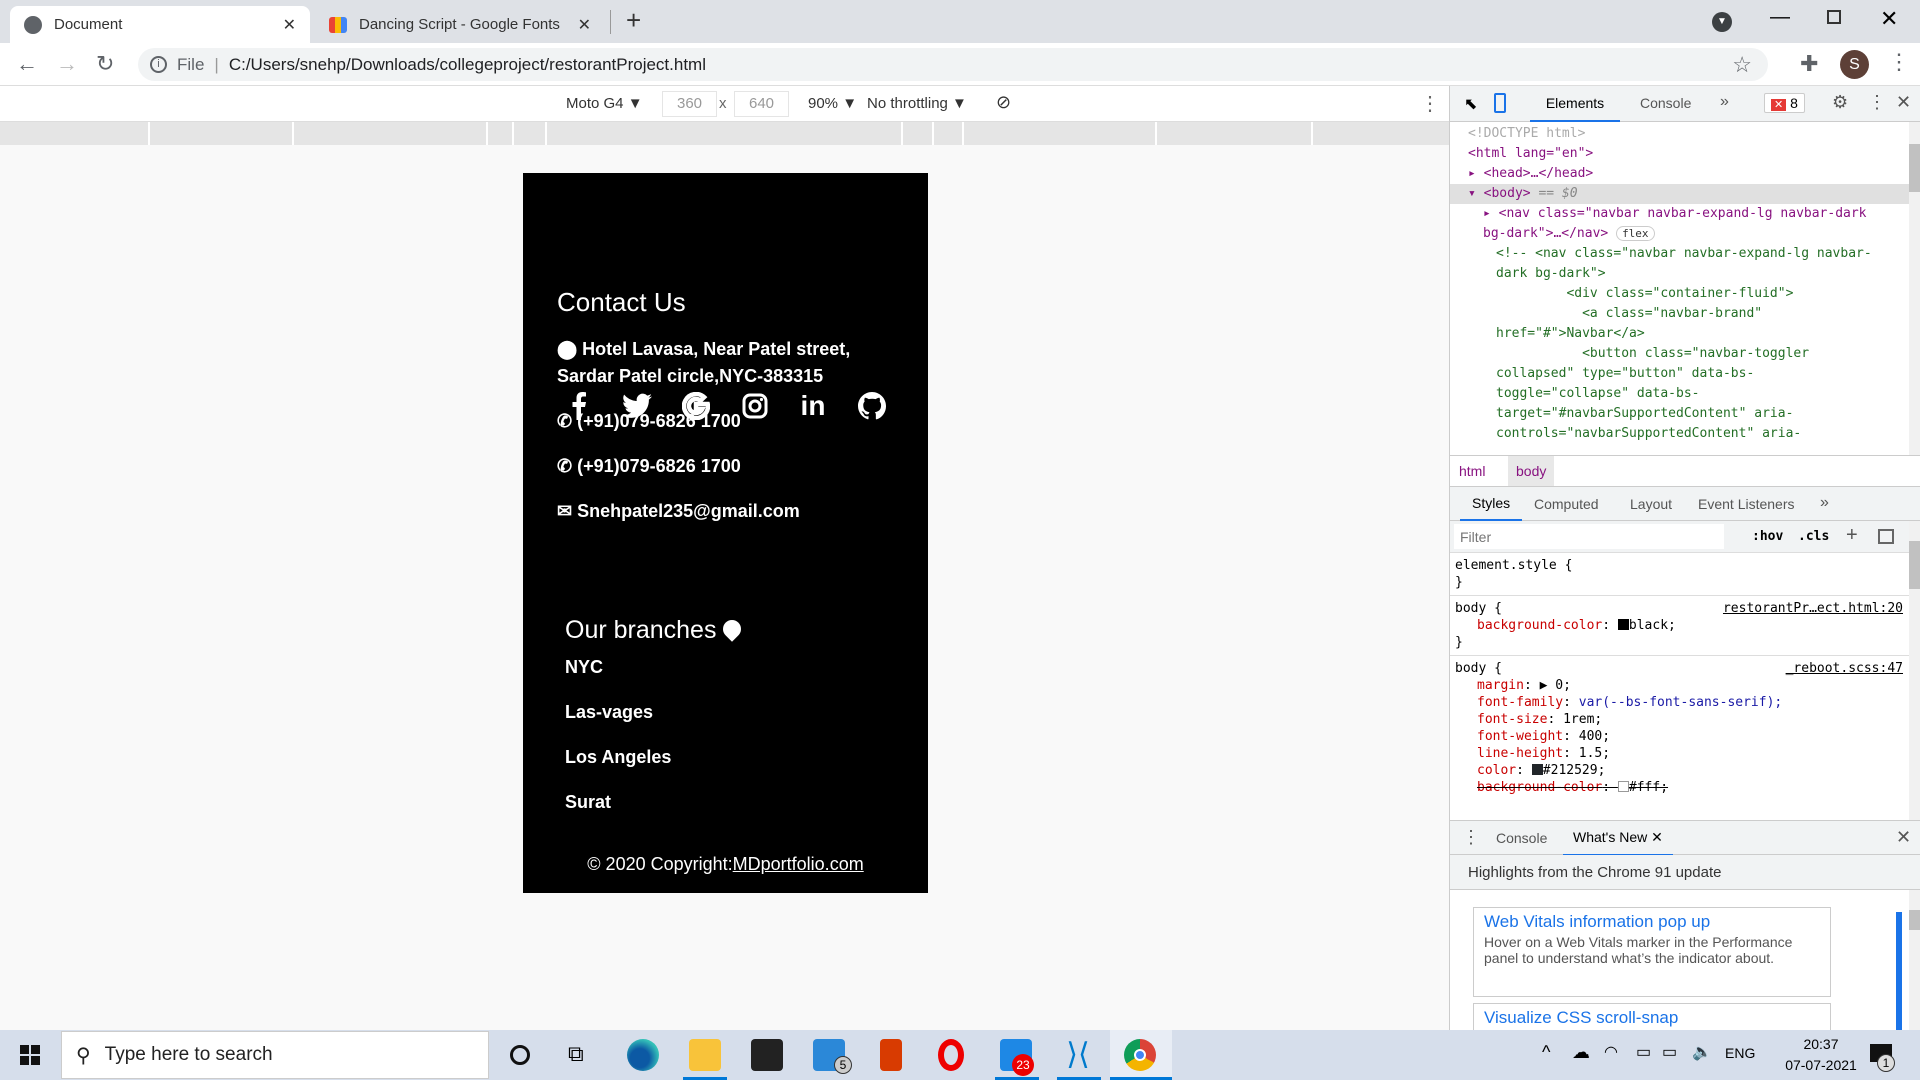 The image size is (1920, 1080). I want to click on new-tab-button: +, so click(633, 20).